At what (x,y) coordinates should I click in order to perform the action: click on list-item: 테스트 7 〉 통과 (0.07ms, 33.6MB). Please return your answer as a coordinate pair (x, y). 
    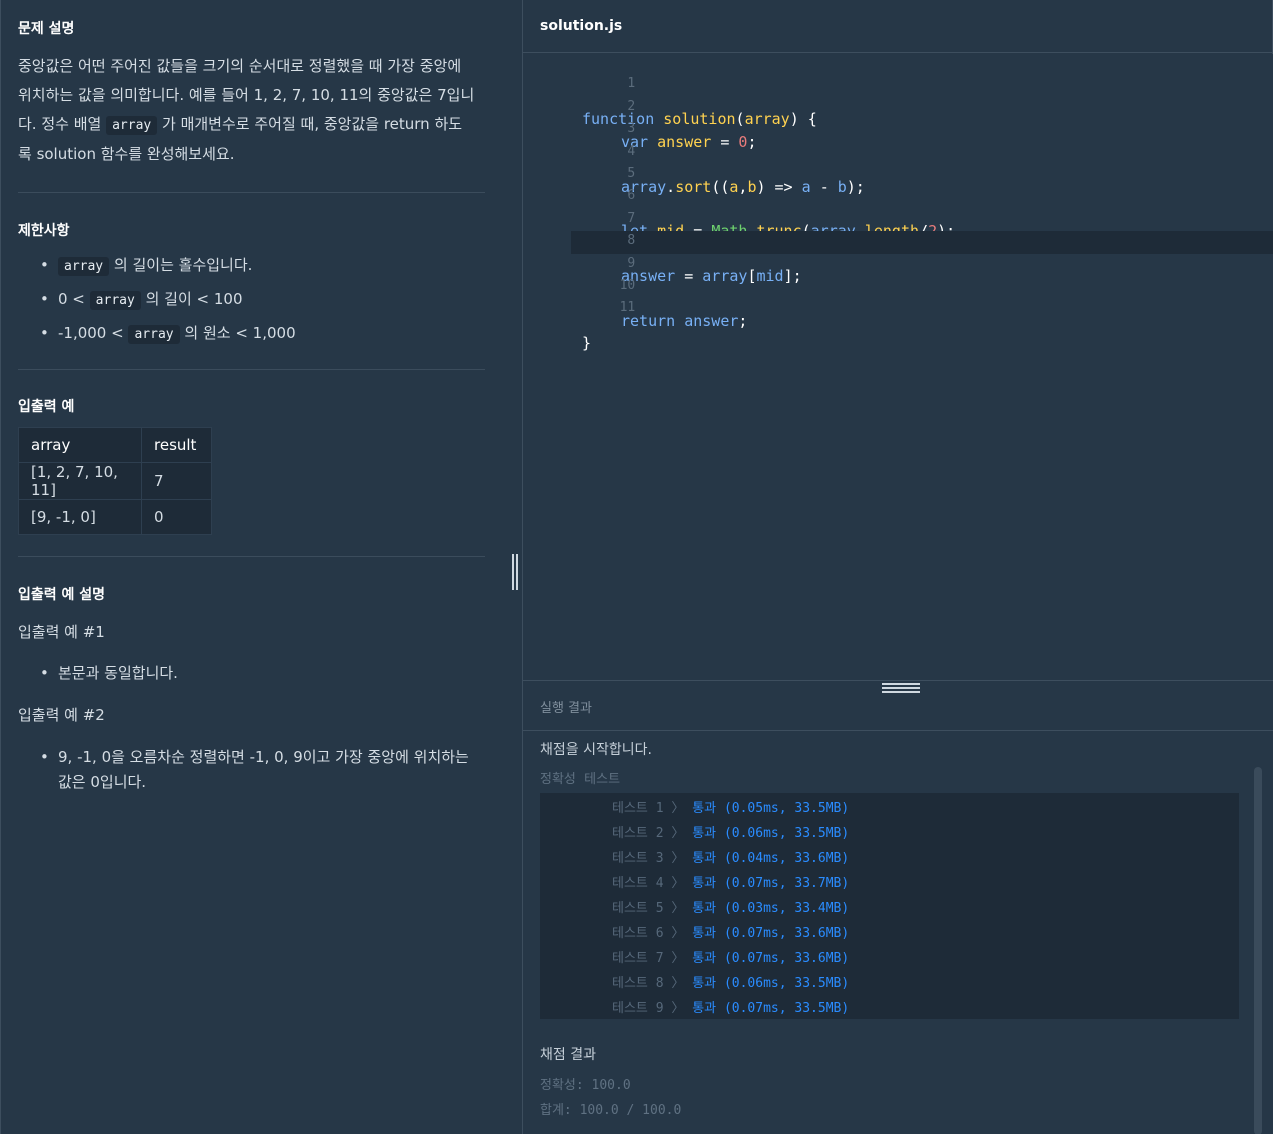
    Looking at the image, I should click on (731, 958).